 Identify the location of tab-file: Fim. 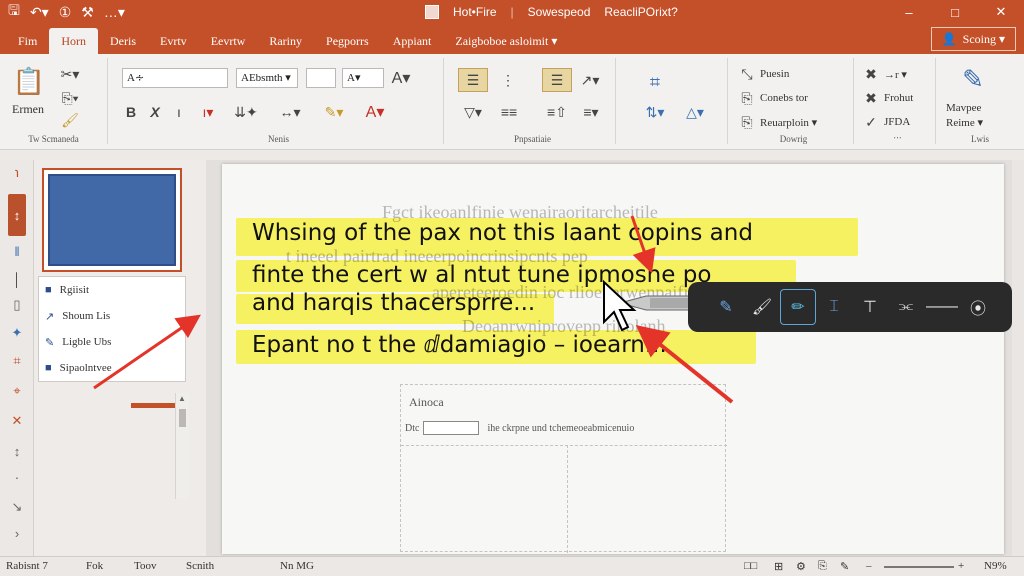
(27, 41).